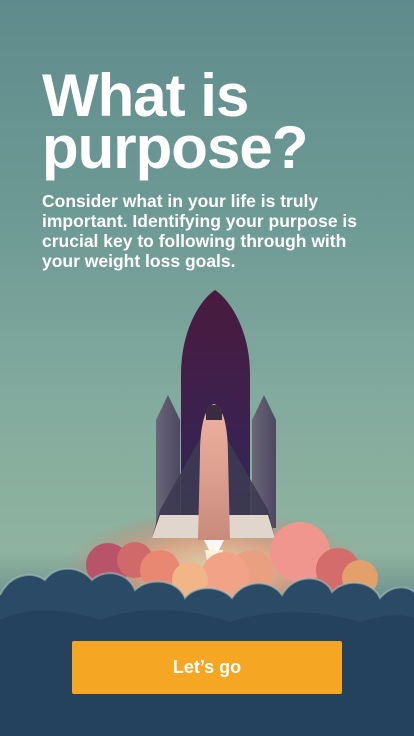  What do you see at coordinates (207, 667) in the screenshot?
I see `lets-go-button: Let’s go` at bounding box center [207, 667].